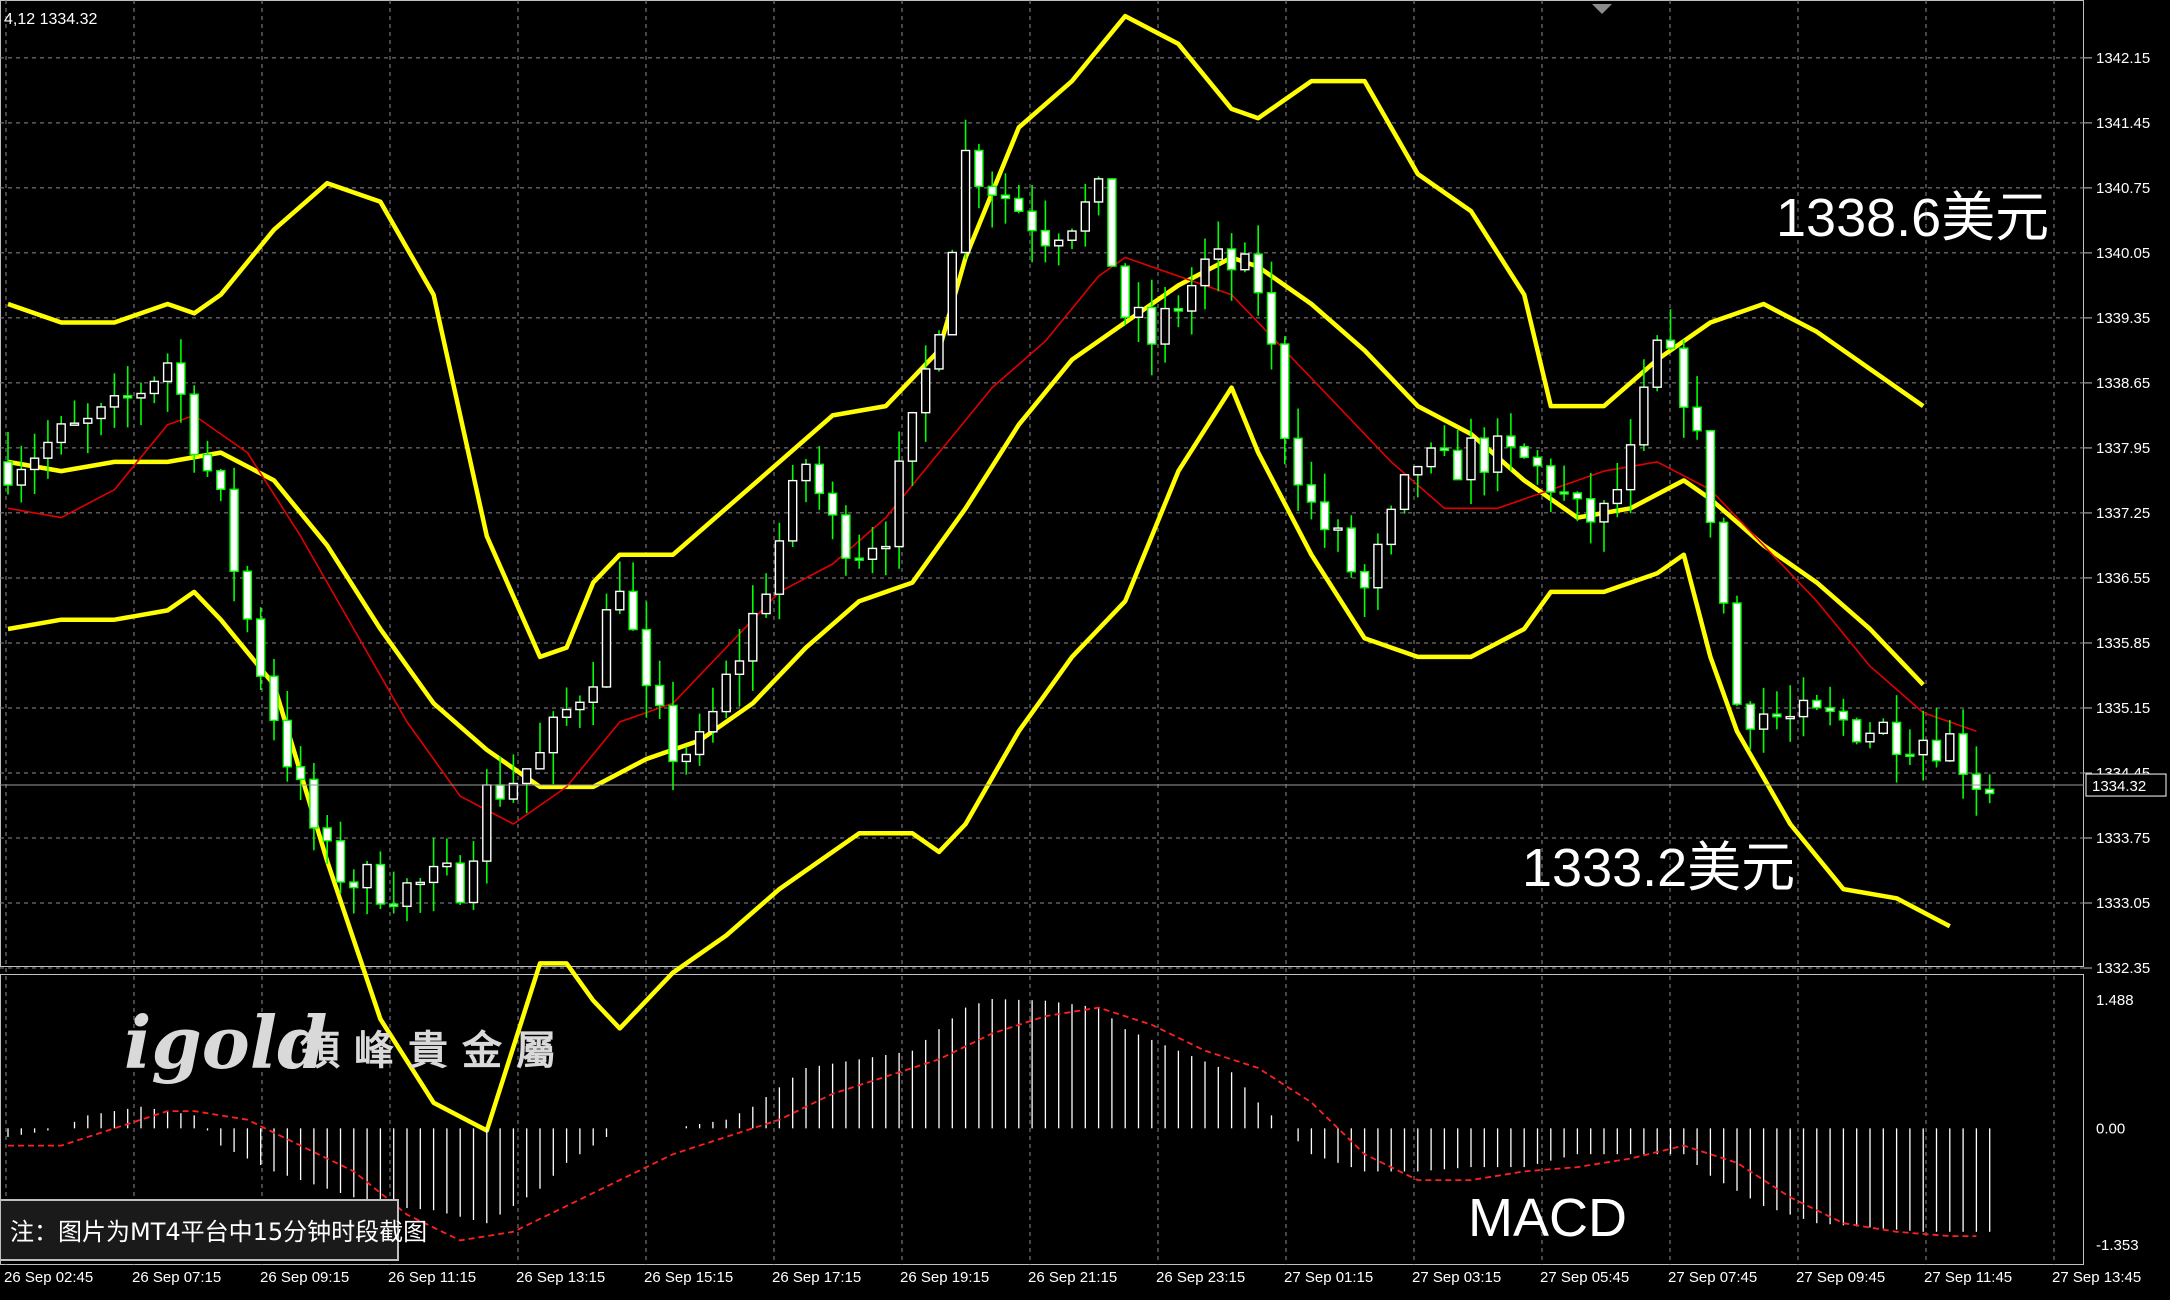  Describe the element at coordinates (1328, 1277) in the screenshot. I see `time-tick-label: 27 Sep 01:15` at that location.